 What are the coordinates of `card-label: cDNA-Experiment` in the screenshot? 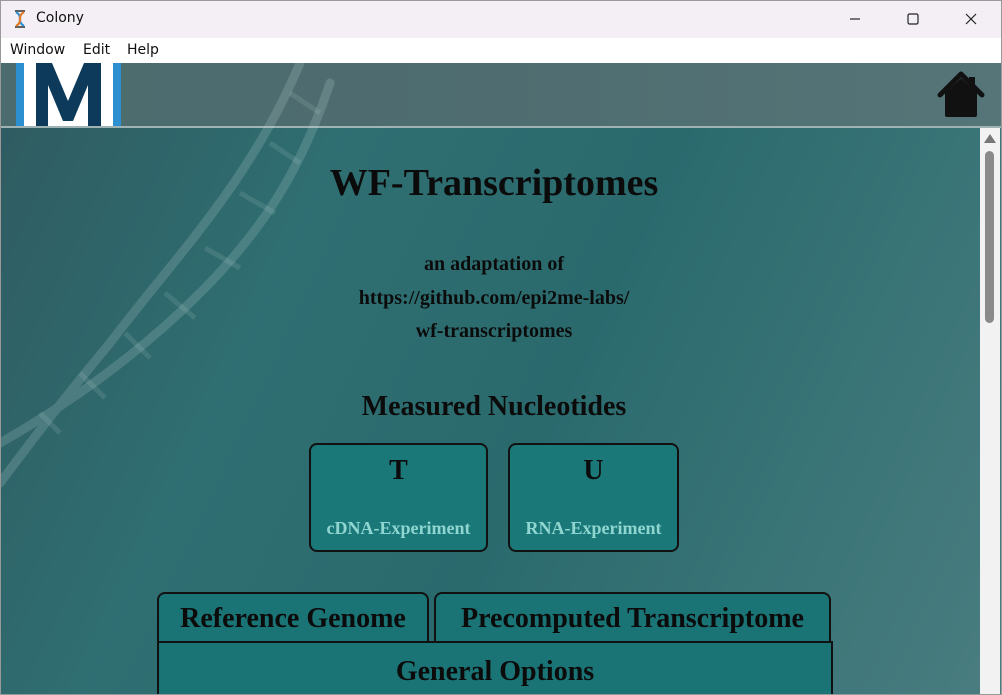 It's located at (398, 528).